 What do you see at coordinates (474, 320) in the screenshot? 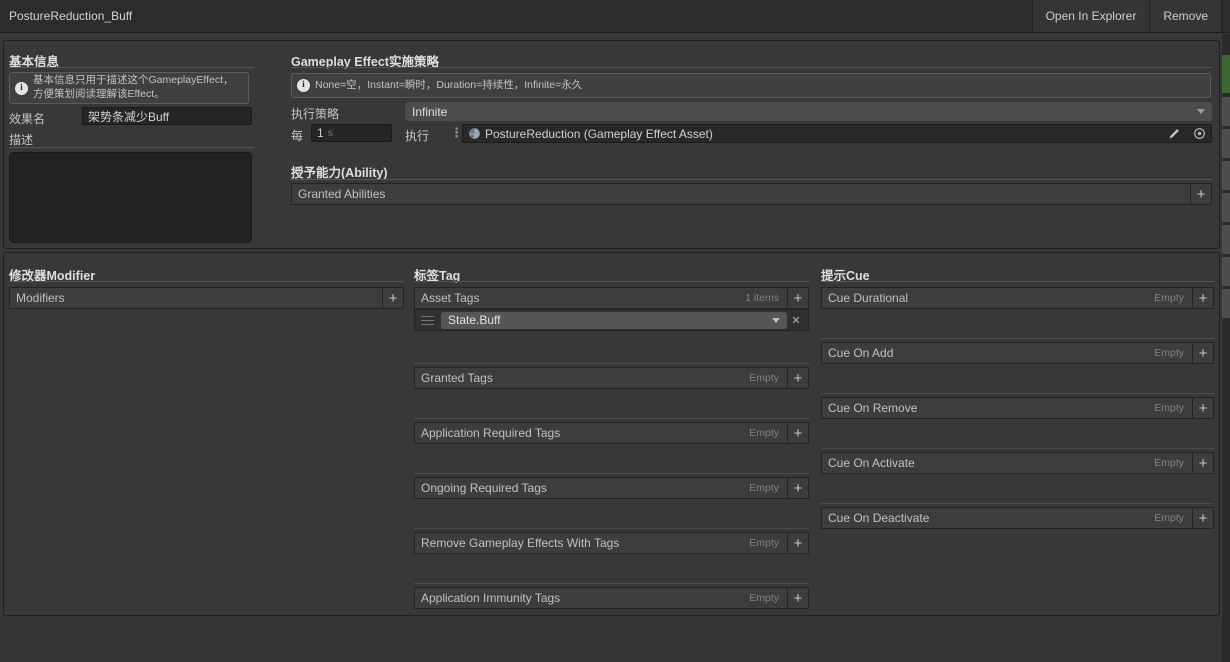
I see `asset-tag-value: State.Buff` at bounding box center [474, 320].